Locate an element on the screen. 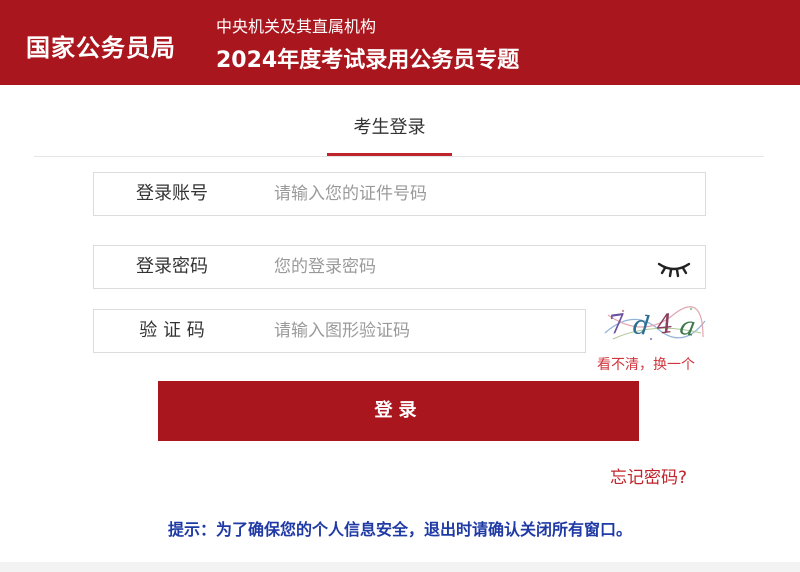 The image size is (800, 572). login-button: 登录 is located at coordinates (398, 411).